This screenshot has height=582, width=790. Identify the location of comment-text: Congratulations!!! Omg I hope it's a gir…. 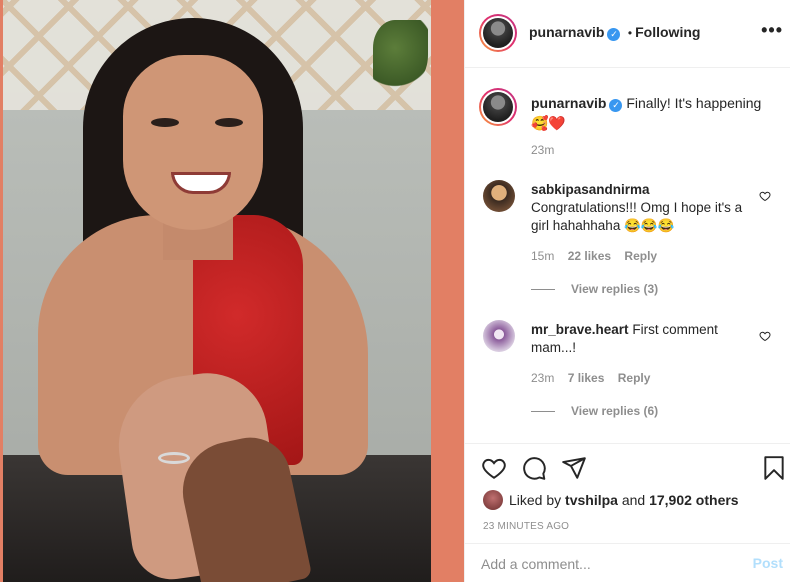
(637, 216).